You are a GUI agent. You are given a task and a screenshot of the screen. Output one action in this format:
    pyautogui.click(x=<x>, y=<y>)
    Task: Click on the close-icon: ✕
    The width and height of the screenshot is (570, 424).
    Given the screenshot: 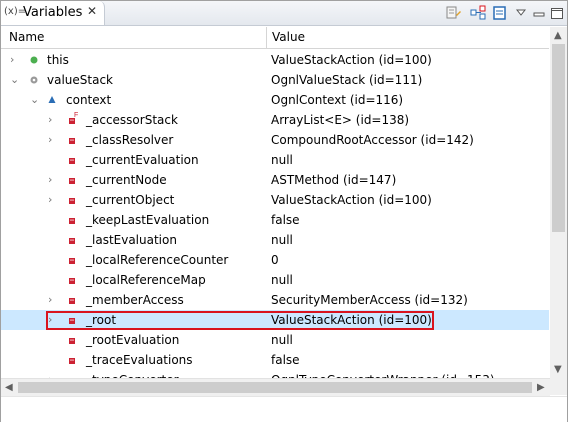 What is the action you would take?
    pyautogui.click(x=92, y=11)
    